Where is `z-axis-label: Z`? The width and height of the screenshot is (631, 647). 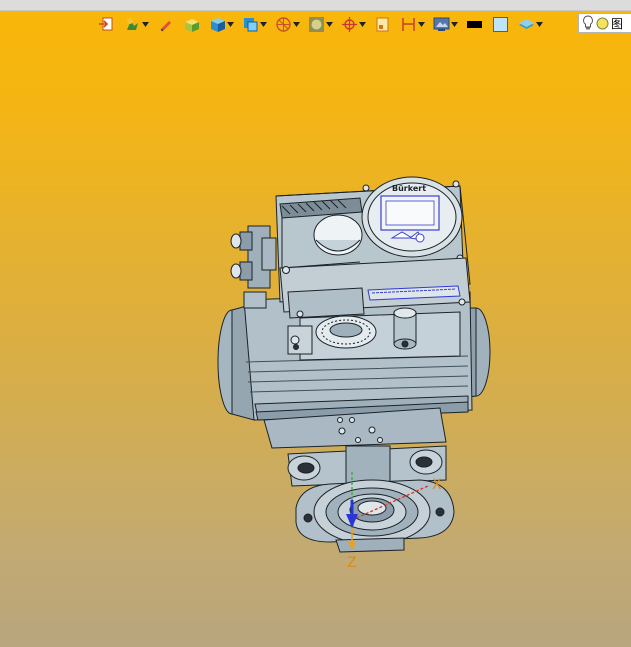 z-axis-label: Z is located at coordinates (352, 563).